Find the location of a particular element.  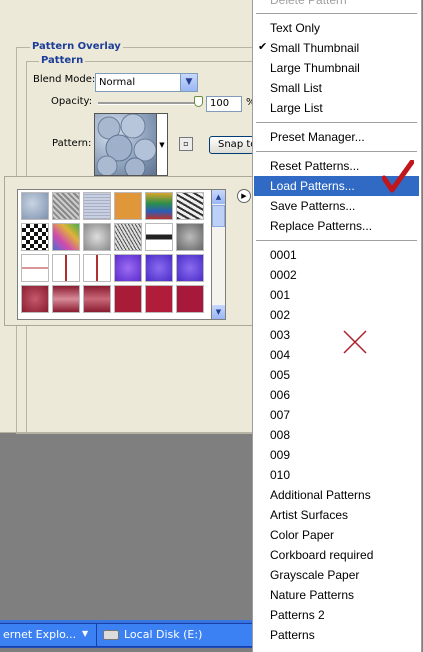

menu-item-library: 006 is located at coordinates (280, 395).